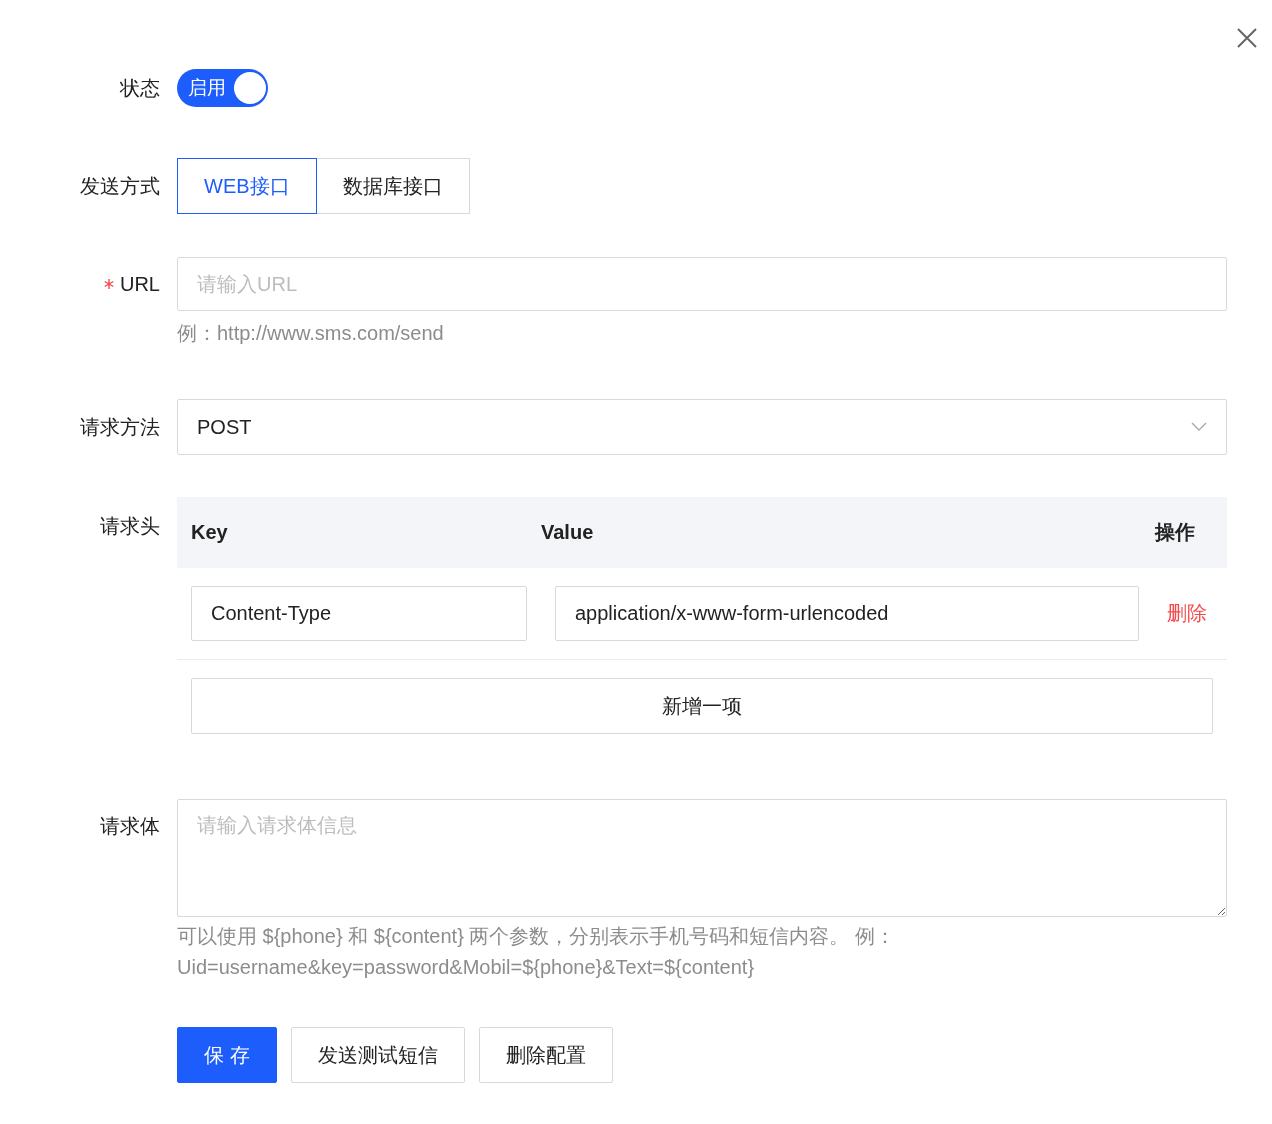  What do you see at coordinates (702, 858) in the screenshot?
I see `body-field: 请输入请求体信息` at bounding box center [702, 858].